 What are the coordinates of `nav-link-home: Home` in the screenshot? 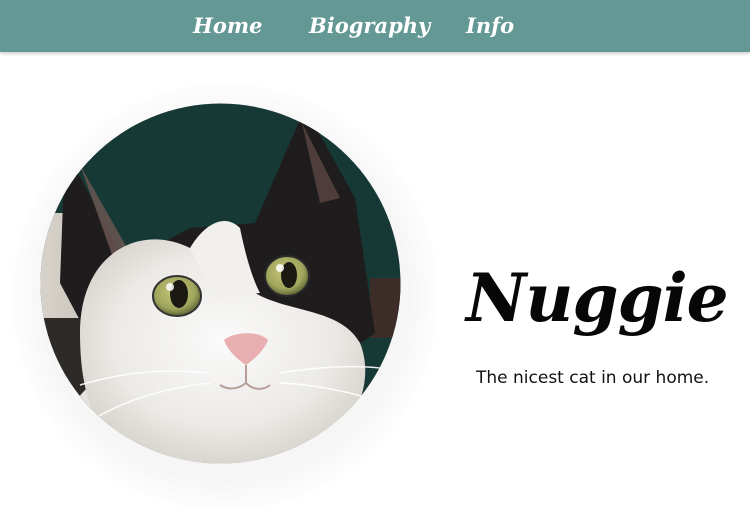 It's located at (227, 26).